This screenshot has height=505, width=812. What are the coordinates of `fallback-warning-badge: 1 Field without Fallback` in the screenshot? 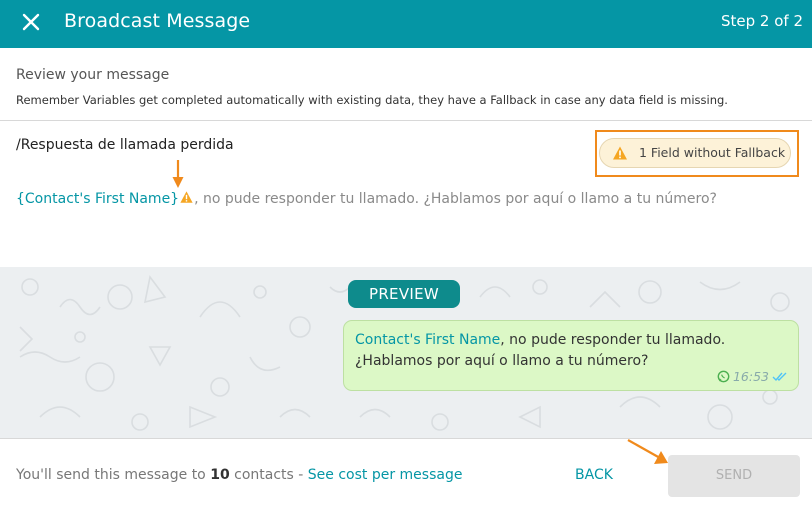 It's located at (695, 153).